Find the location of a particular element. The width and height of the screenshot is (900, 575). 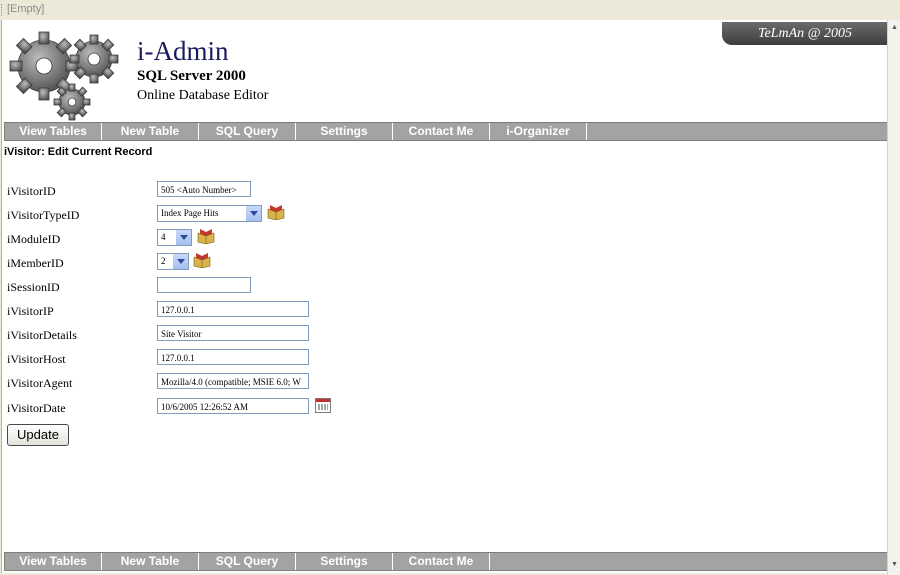

scroll-down-icon: ▼ is located at coordinates (894, 565).